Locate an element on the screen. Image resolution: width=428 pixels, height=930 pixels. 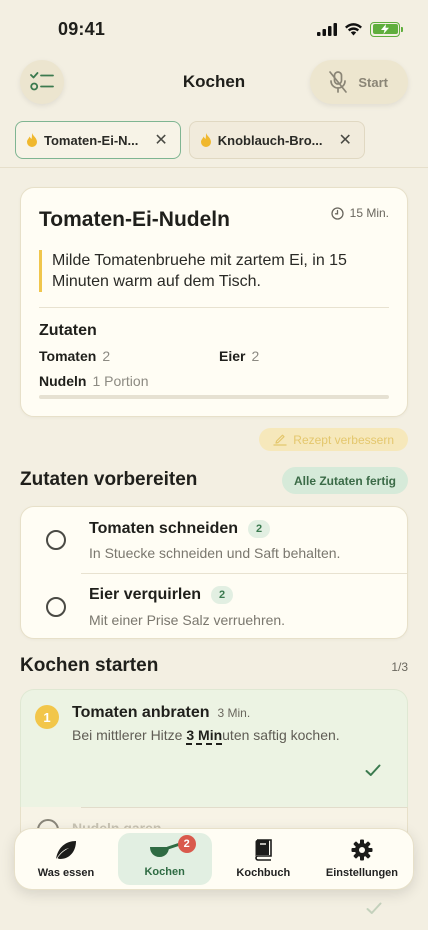
tab-label: Kochen is located at coordinates (164, 872).